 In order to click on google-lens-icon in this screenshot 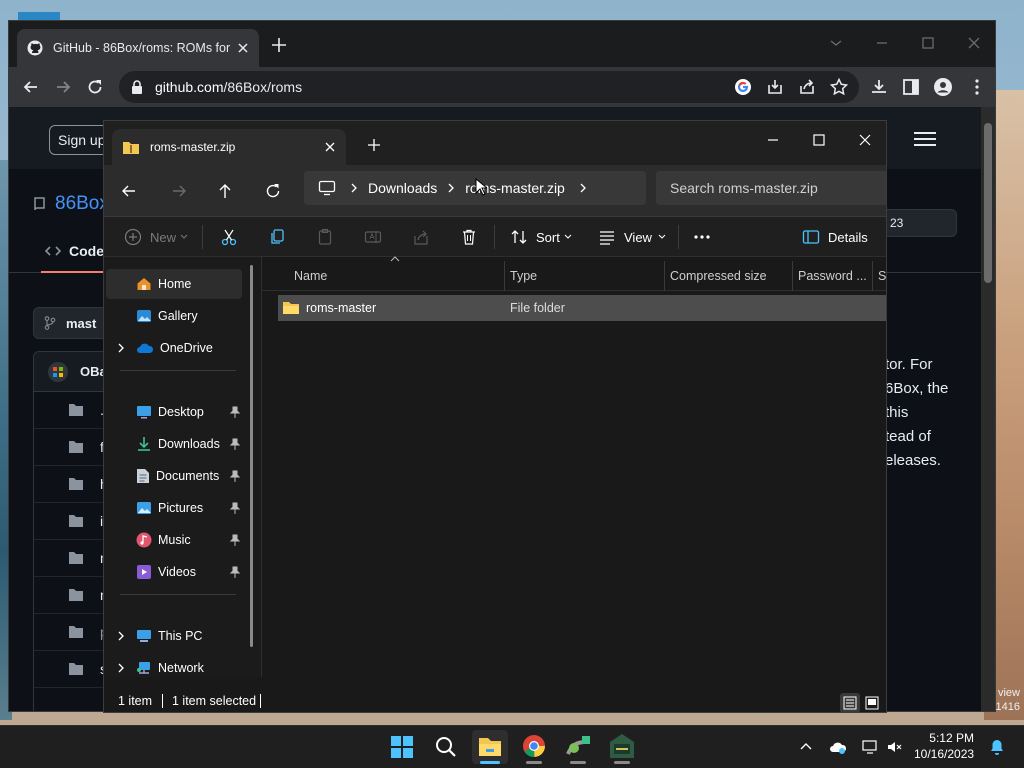, I will do `click(743, 87)`.